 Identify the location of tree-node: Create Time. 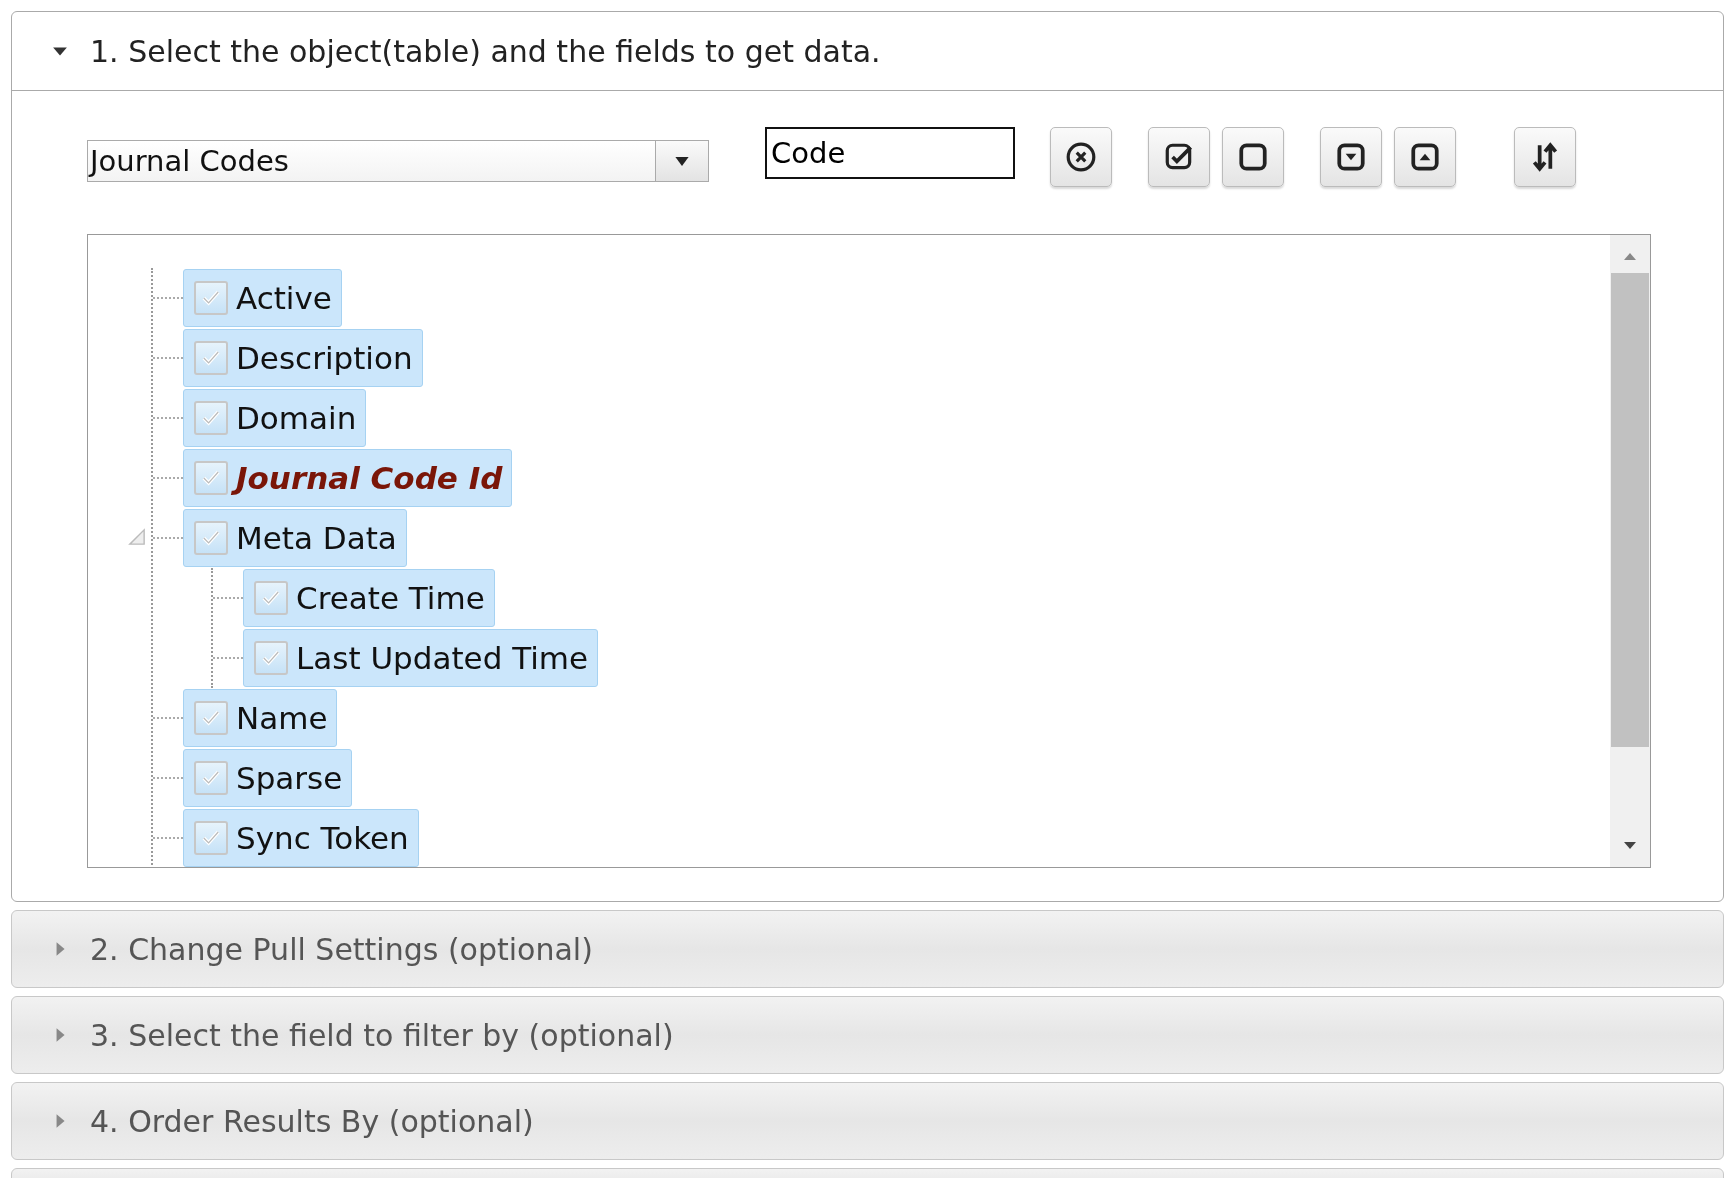
(369, 598).